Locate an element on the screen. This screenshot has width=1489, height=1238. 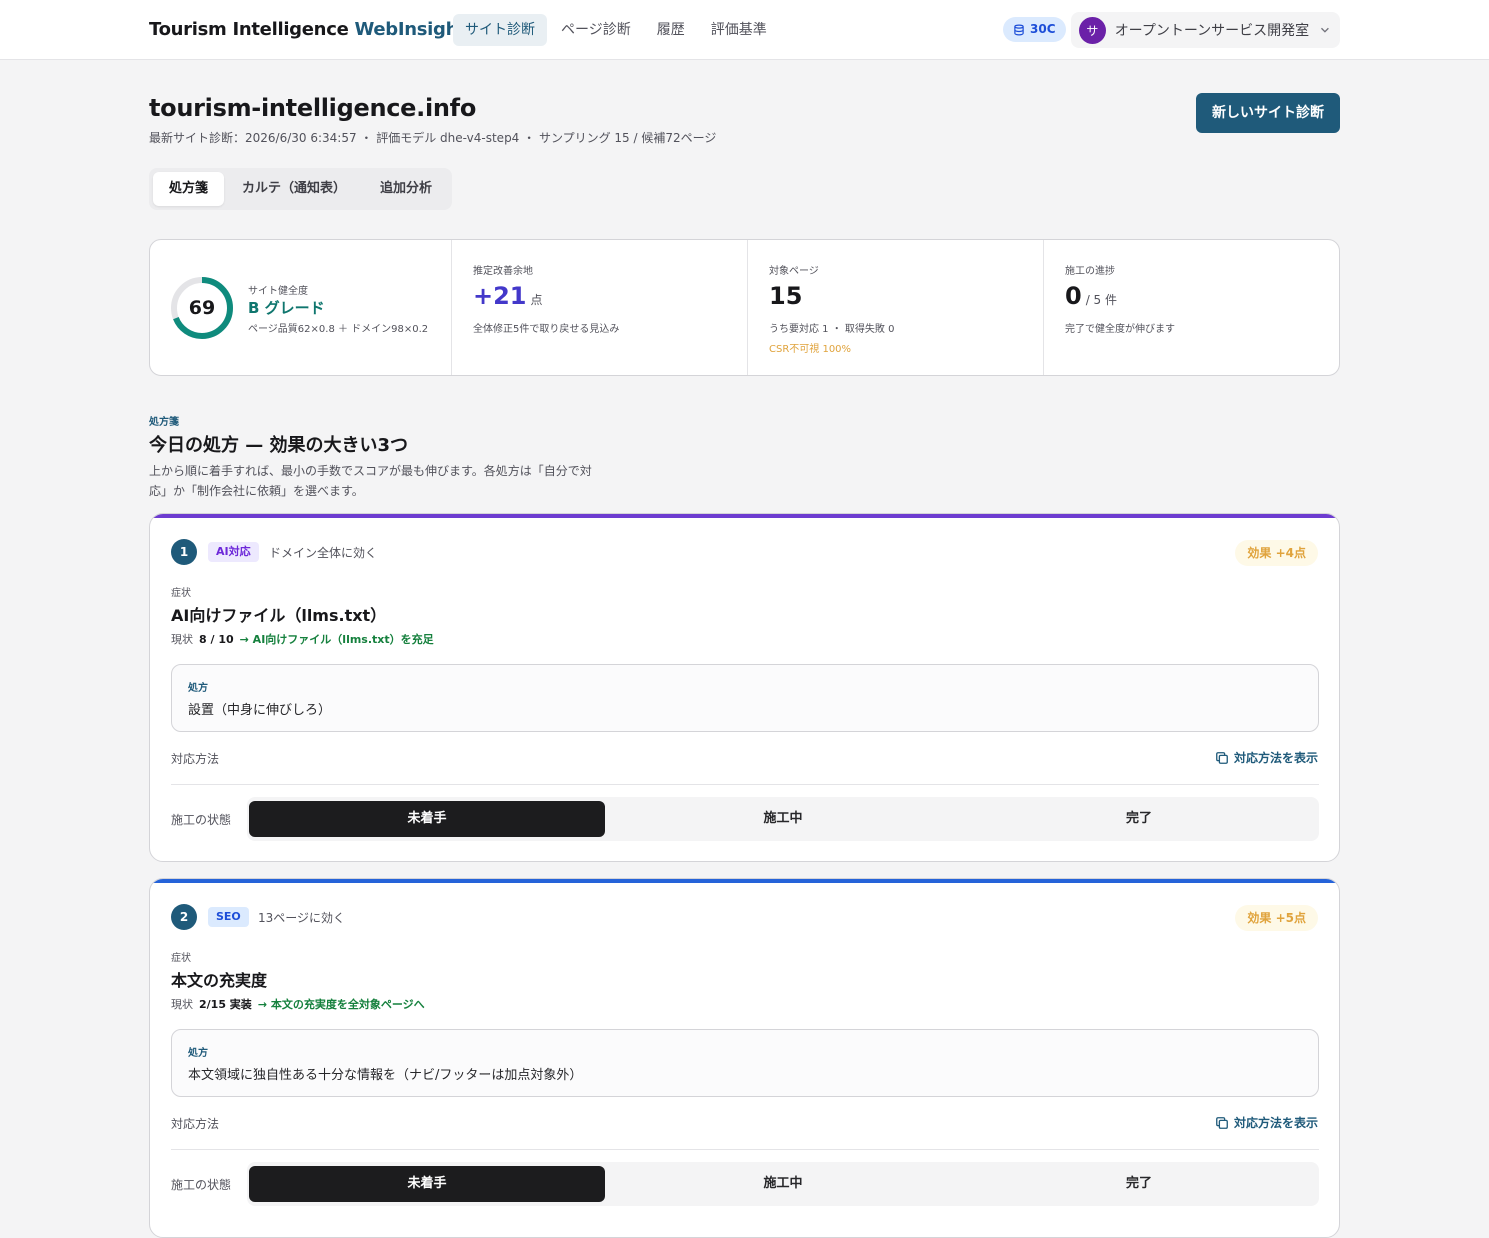
prescription-box: 処方 設置（中身に伸びしろ） is located at coordinates (745, 698).